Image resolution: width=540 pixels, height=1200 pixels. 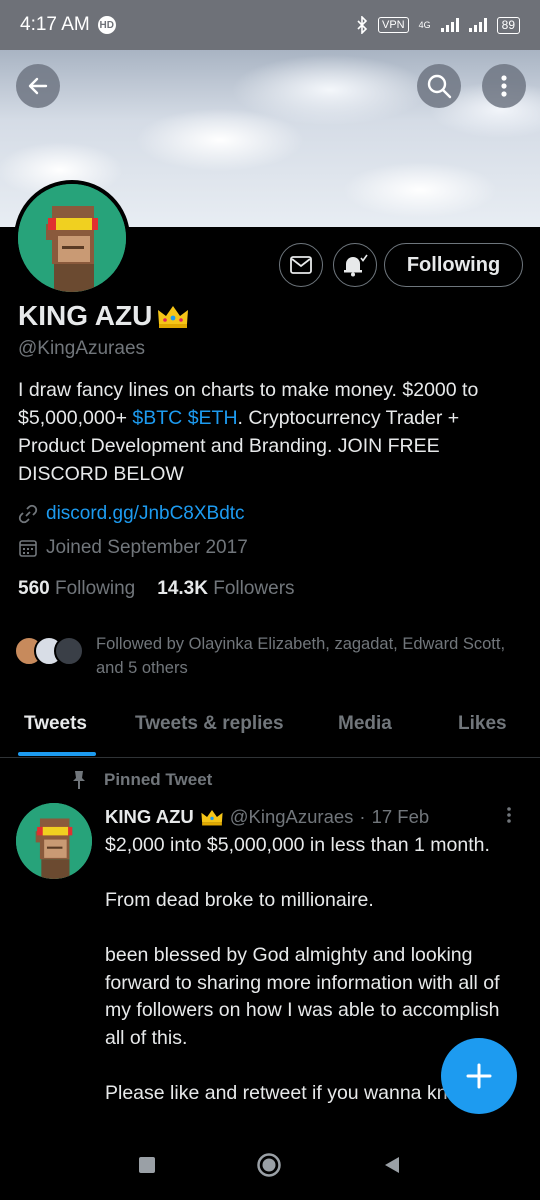 I want to click on profile-avatar, so click(x=72, y=238).